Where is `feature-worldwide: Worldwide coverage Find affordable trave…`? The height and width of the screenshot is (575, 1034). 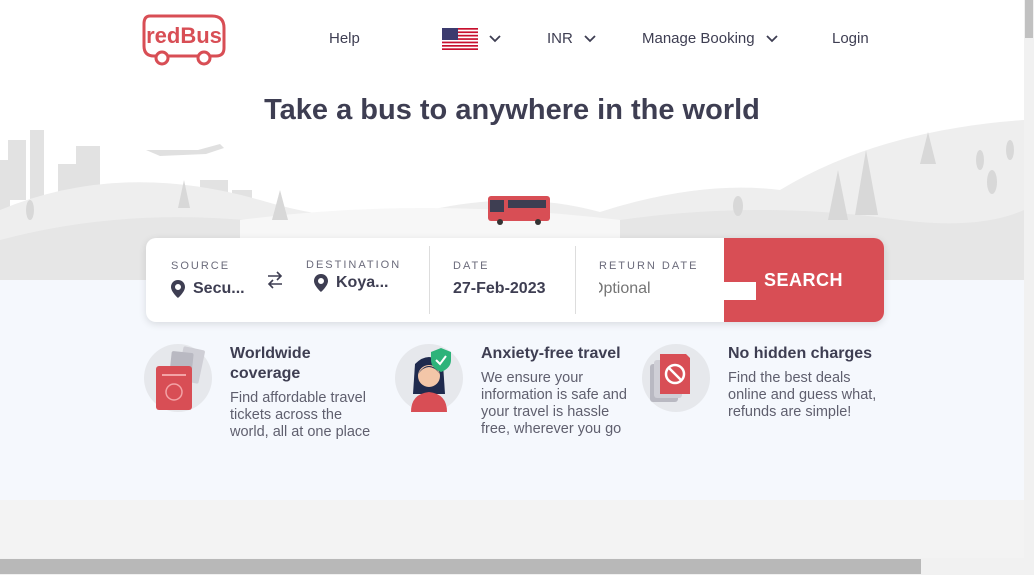
feature-worldwide: Worldwide coverage Find affordable trave… is located at coordinates (264, 392).